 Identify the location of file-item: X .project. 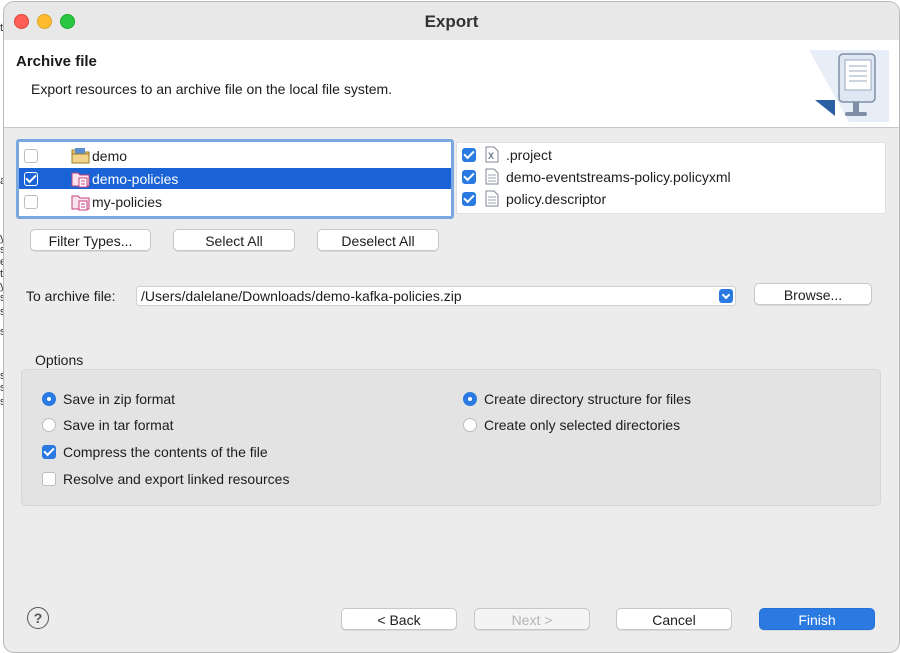
(671, 154).